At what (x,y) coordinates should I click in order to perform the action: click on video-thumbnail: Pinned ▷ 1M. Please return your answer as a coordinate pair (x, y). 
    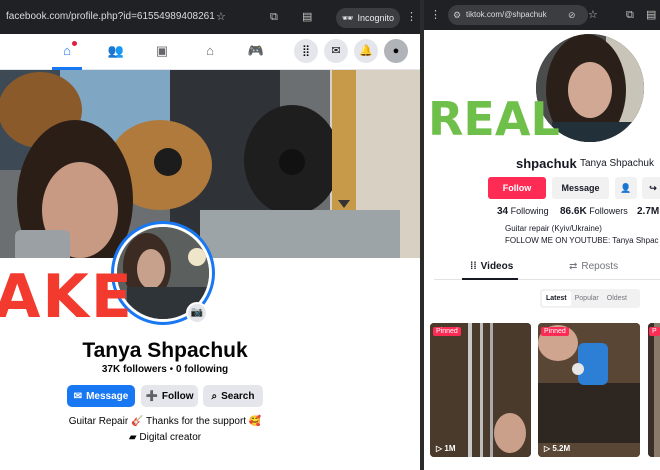
    Looking at the image, I should click on (480, 390).